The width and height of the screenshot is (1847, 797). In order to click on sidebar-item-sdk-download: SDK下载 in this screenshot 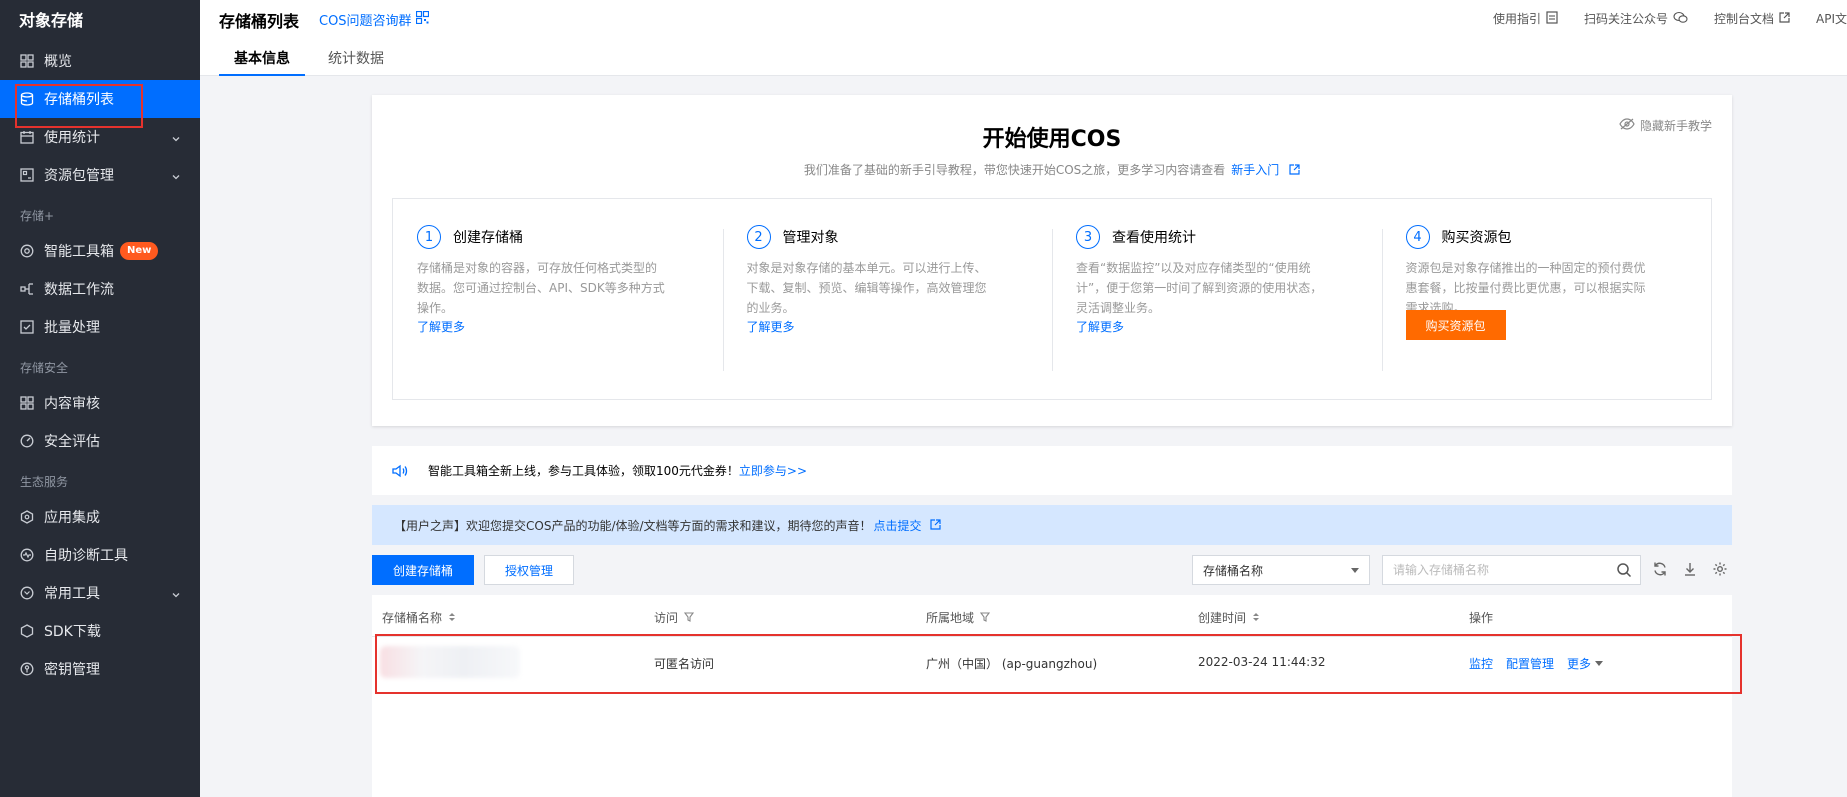, I will do `click(100, 631)`.